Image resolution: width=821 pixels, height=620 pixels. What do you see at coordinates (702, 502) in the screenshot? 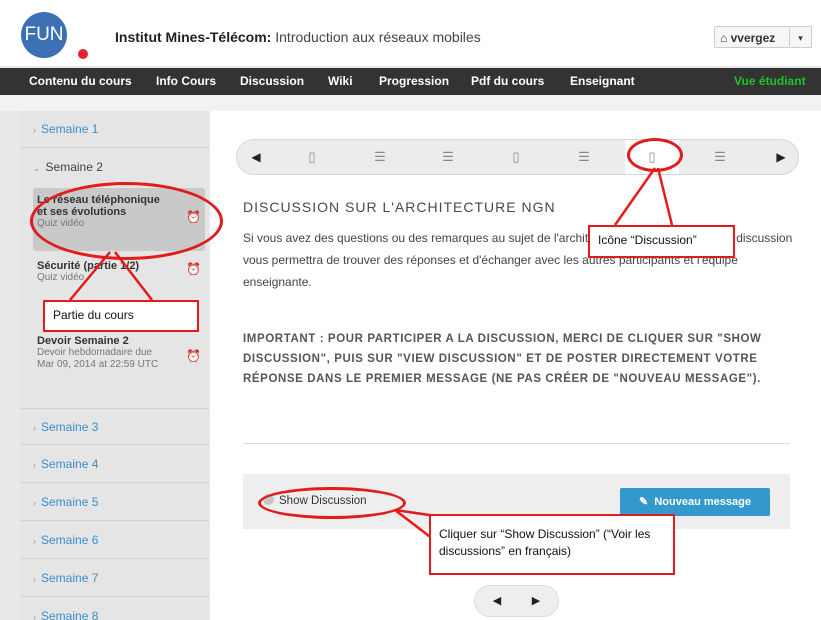
I see `new-message-label: Nouveau message` at bounding box center [702, 502].